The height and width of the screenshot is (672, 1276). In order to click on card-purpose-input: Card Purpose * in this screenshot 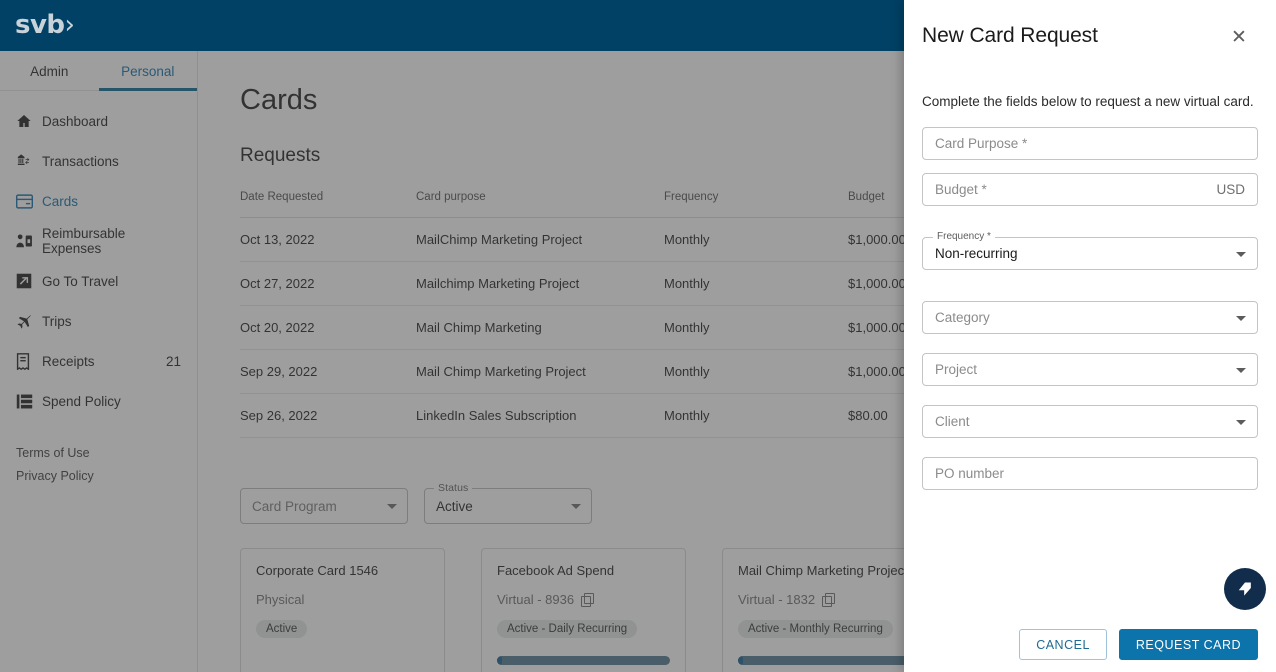, I will do `click(1090, 143)`.